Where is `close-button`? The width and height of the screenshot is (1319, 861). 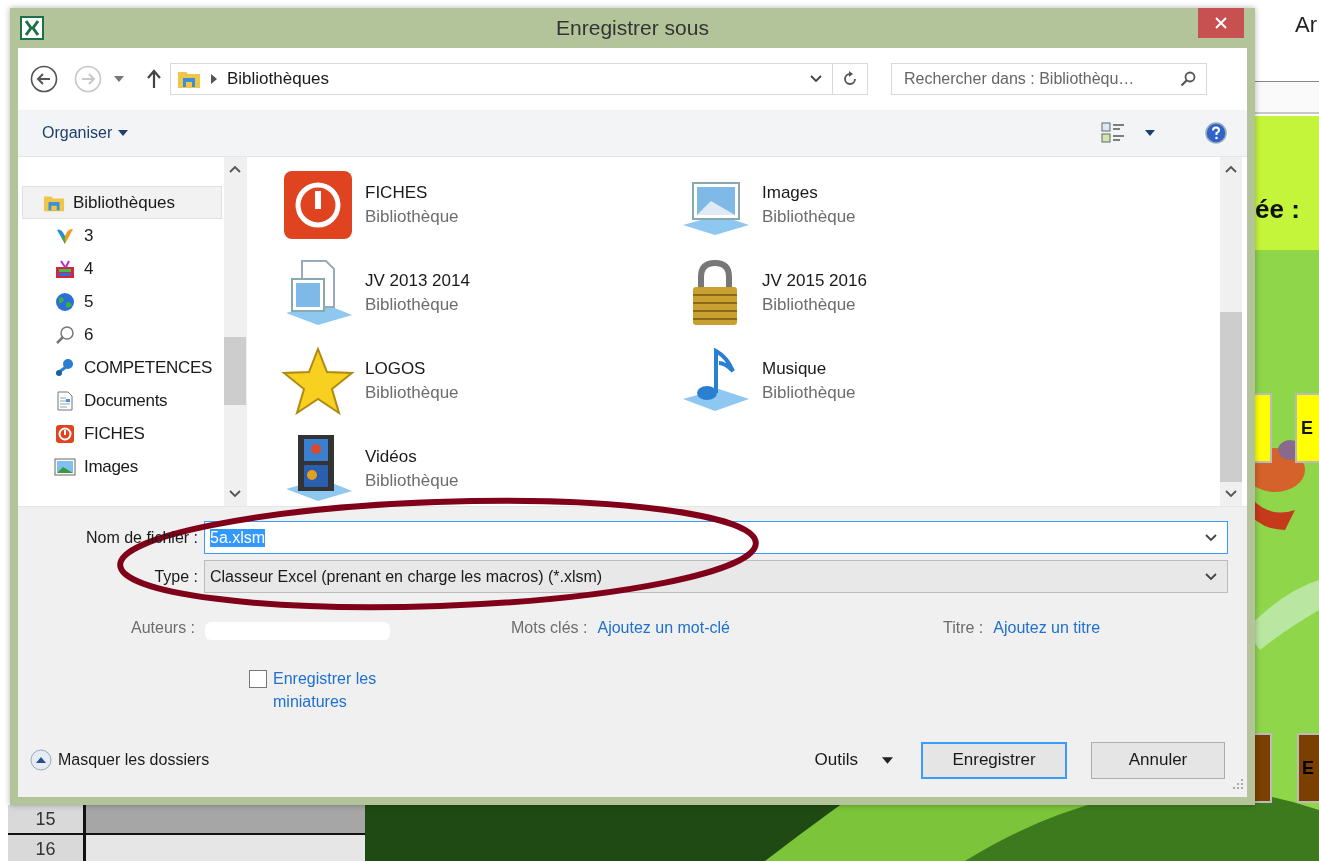 close-button is located at coordinates (1221, 23).